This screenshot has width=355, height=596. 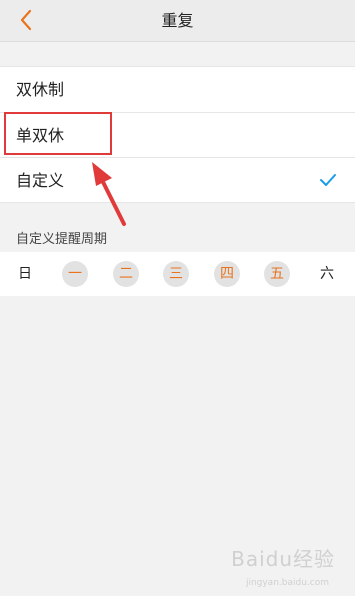 I want to click on weekday-selector: 日 一 二 三 四 五 六, so click(x=177, y=274).